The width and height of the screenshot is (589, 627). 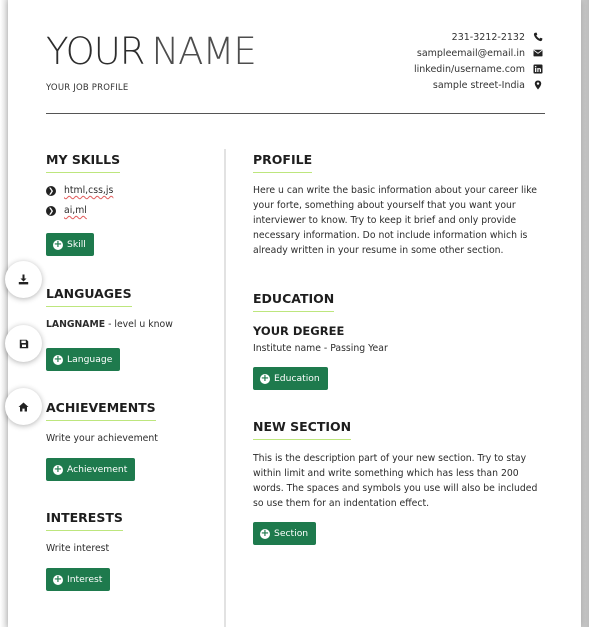 What do you see at coordinates (75, 324) in the screenshot?
I see `language-name: LANGNAME` at bounding box center [75, 324].